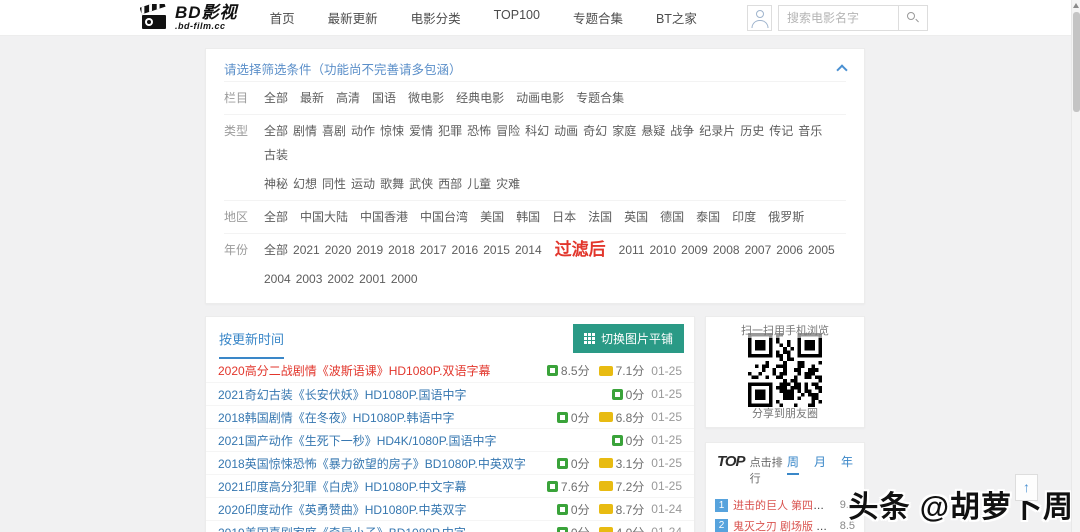 Image resolution: width=1080 pixels, height=532 pixels. What do you see at coordinates (676, 17) in the screenshot?
I see `nav-item-bt-home: BT之家` at bounding box center [676, 17].